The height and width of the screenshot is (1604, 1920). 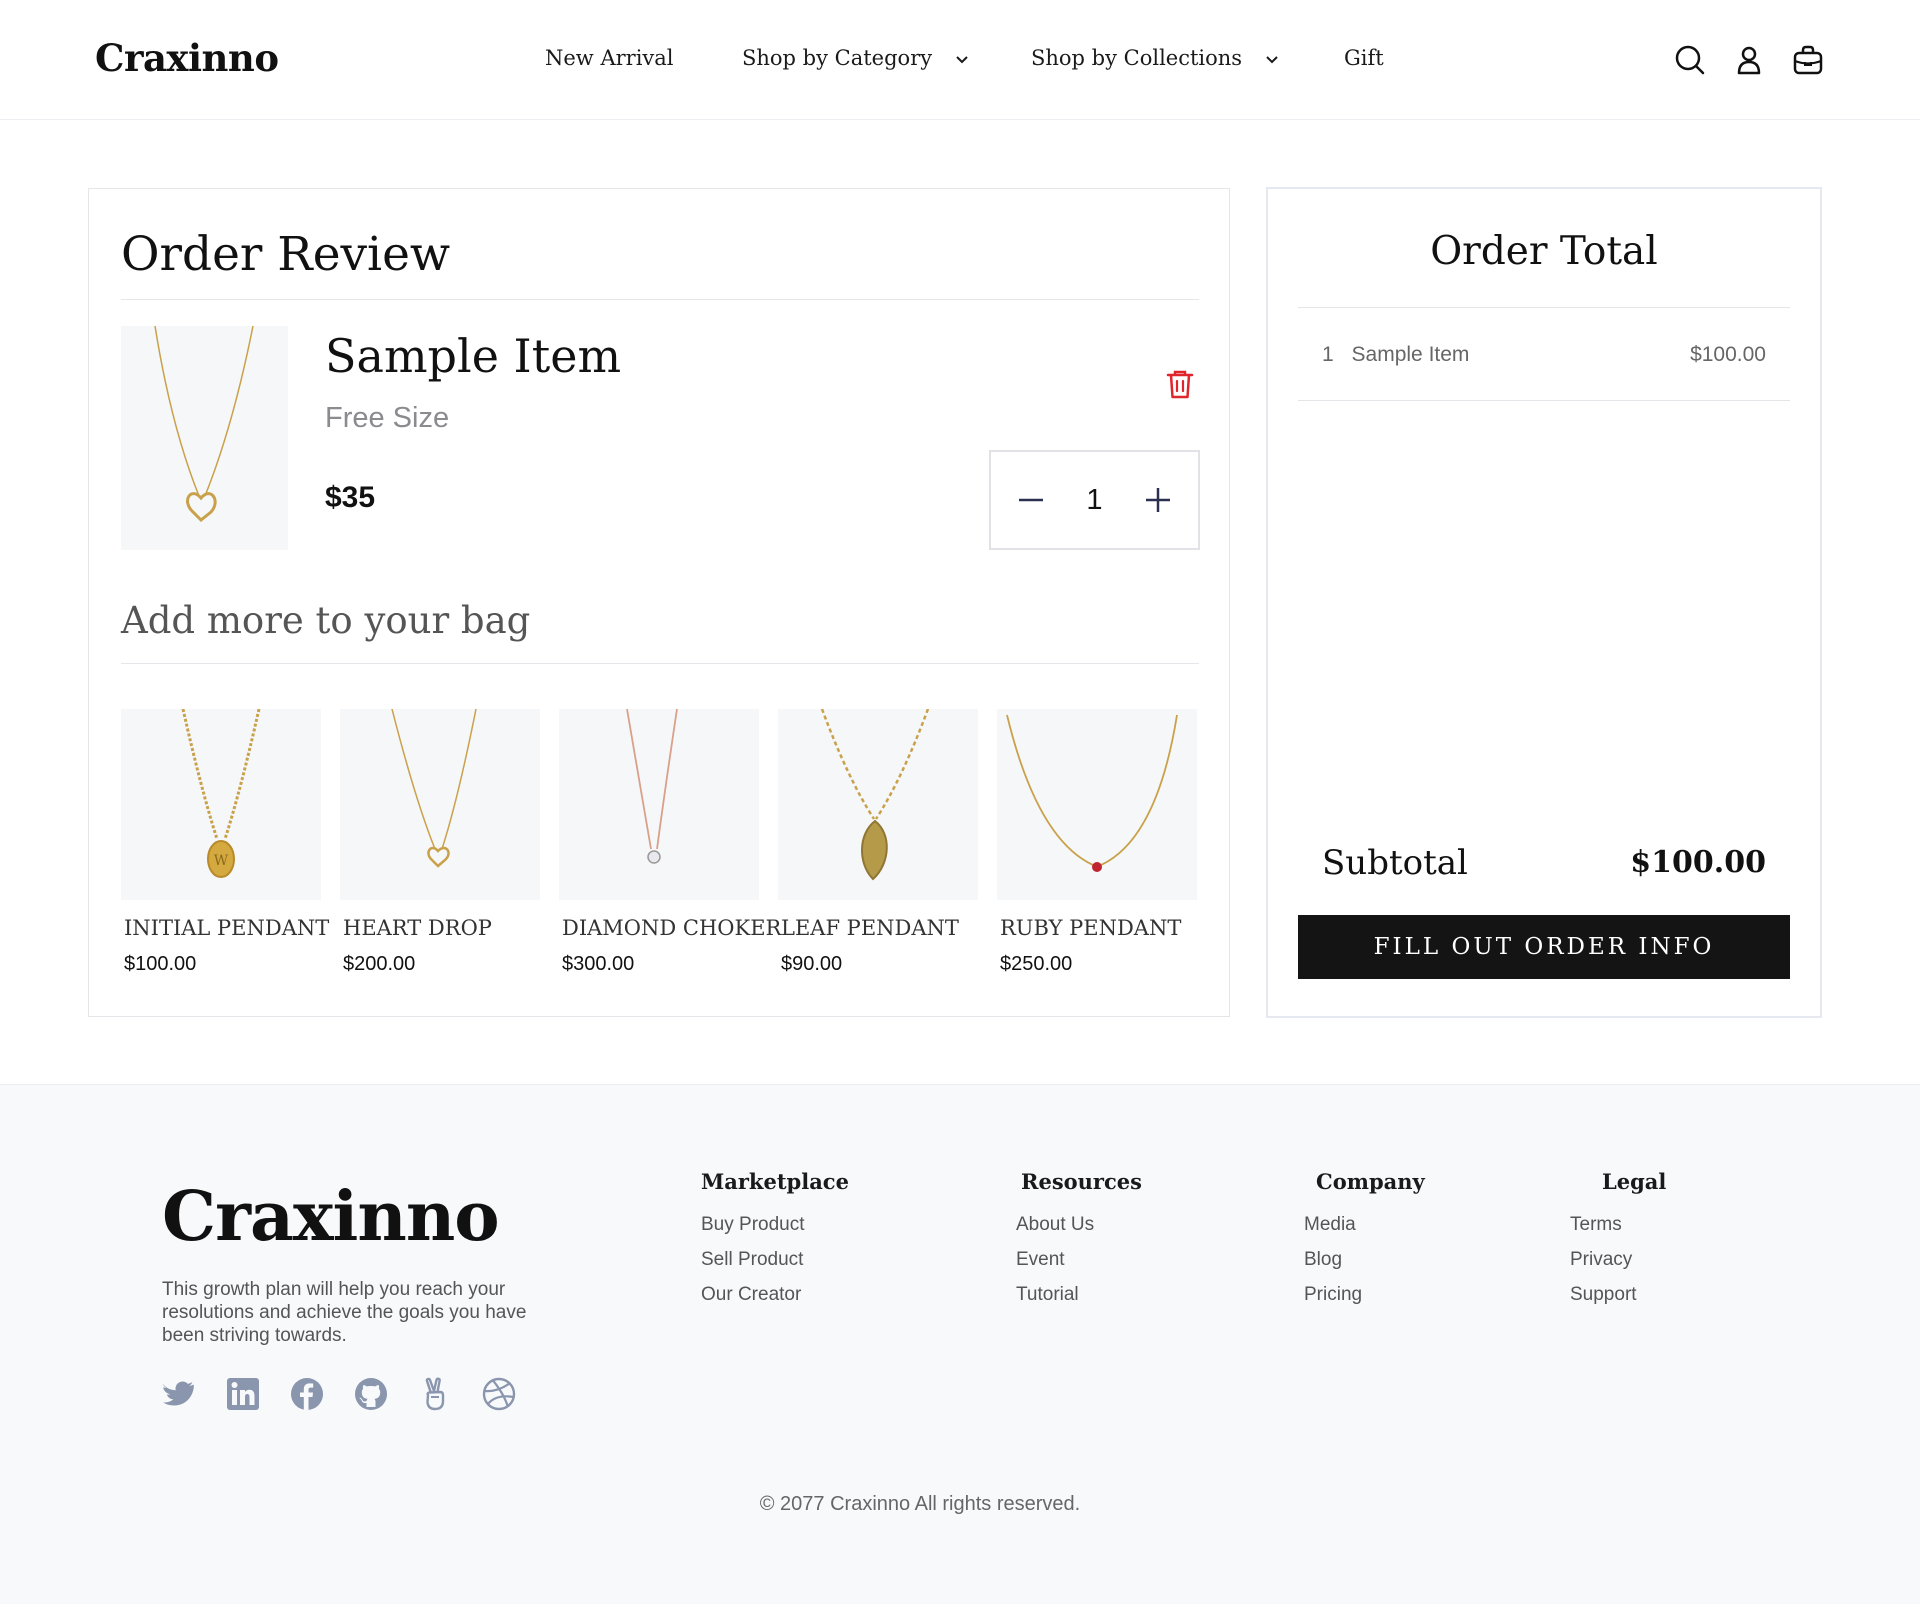 What do you see at coordinates (187, 58) in the screenshot?
I see `site-logo: Craxinno` at bounding box center [187, 58].